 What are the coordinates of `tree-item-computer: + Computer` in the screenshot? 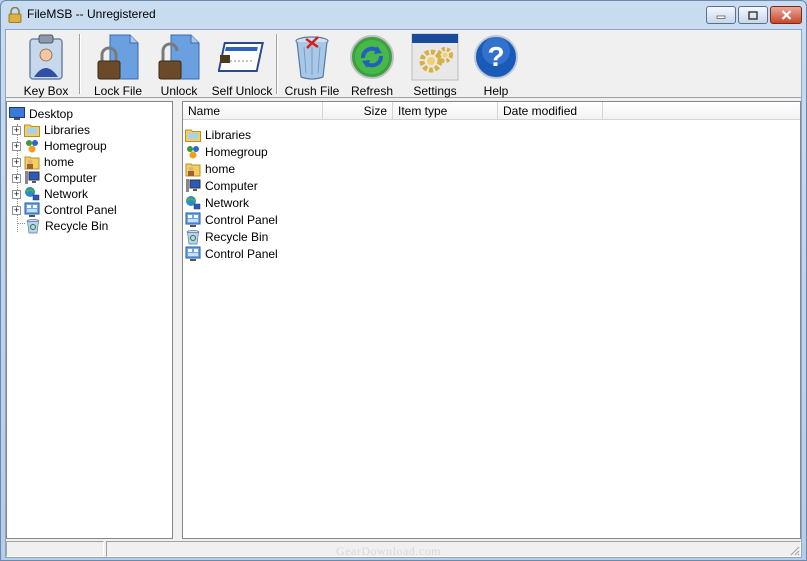 It's located at (54, 178).